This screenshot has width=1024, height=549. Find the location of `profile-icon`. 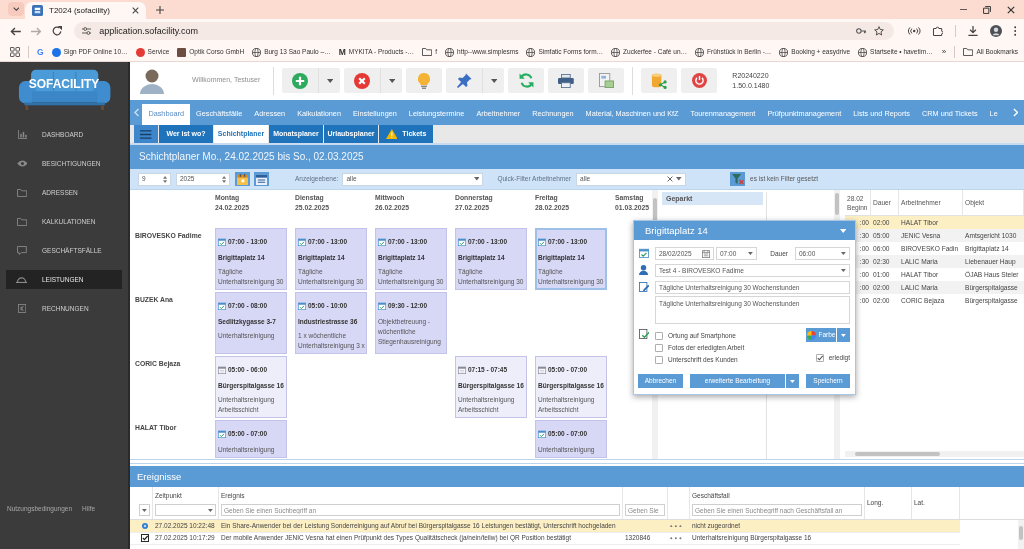

profile-icon is located at coordinates (995, 31).